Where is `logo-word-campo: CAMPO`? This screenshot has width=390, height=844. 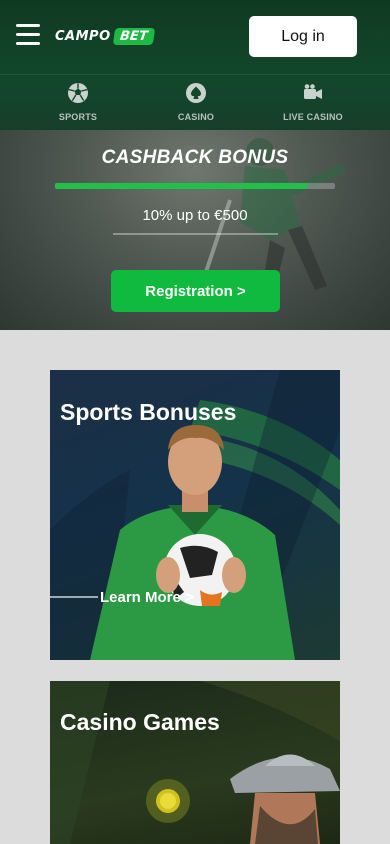
logo-word-campo: CAMPO is located at coordinates (83, 36).